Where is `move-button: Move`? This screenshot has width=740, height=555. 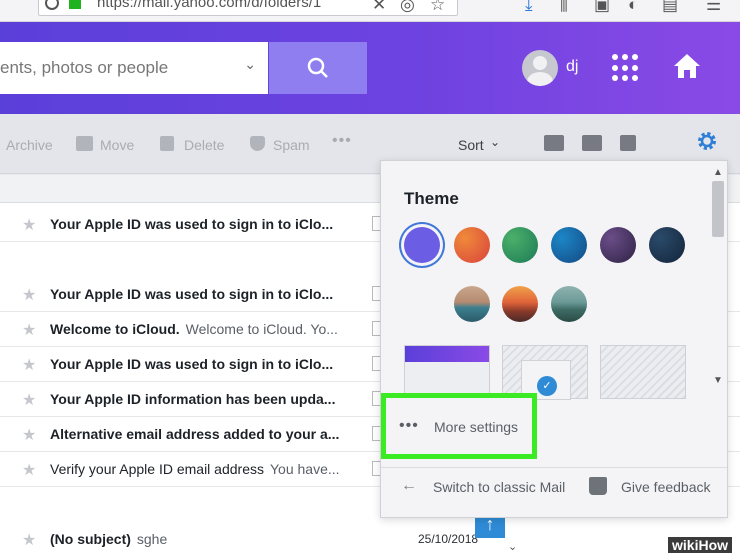 move-button: Move is located at coordinates (117, 145).